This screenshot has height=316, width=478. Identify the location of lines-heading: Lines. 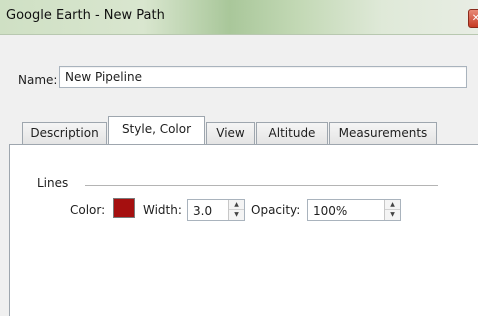
(53, 183).